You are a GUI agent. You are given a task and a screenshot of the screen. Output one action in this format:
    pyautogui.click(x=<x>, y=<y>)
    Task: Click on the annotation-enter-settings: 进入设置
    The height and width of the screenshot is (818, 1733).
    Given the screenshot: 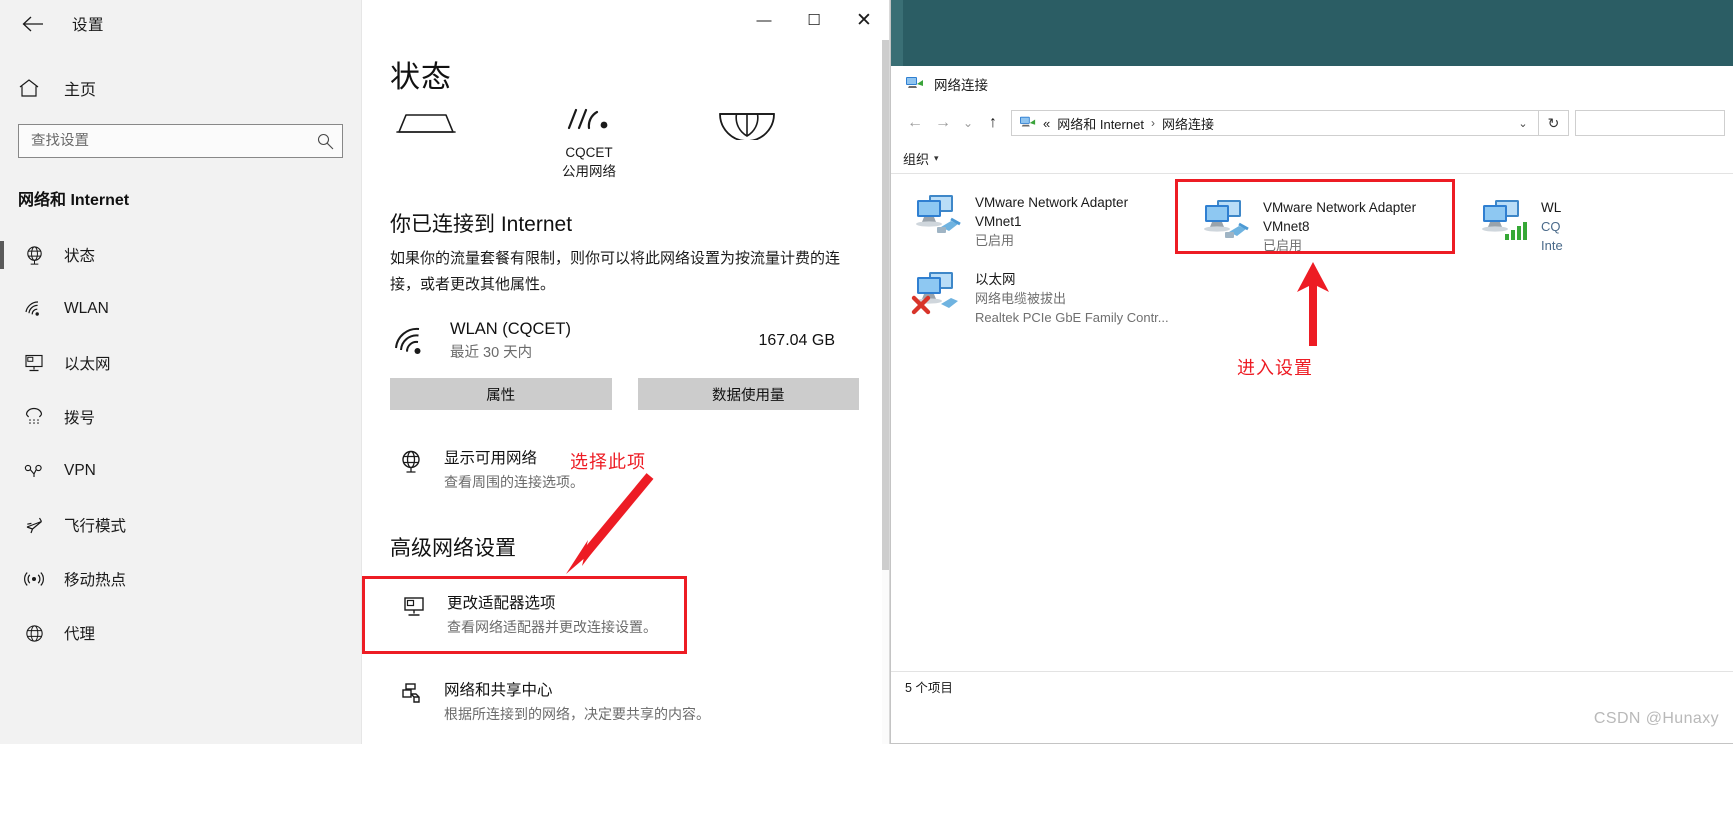 What is the action you would take?
    pyautogui.click(x=1275, y=368)
    